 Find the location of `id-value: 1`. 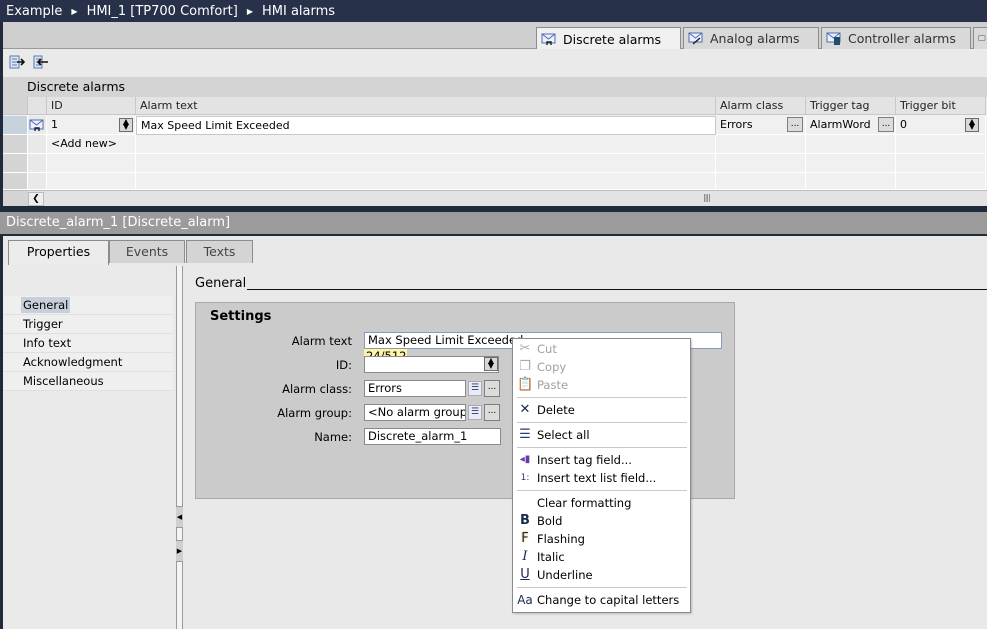

id-value: 1 is located at coordinates (54, 124).